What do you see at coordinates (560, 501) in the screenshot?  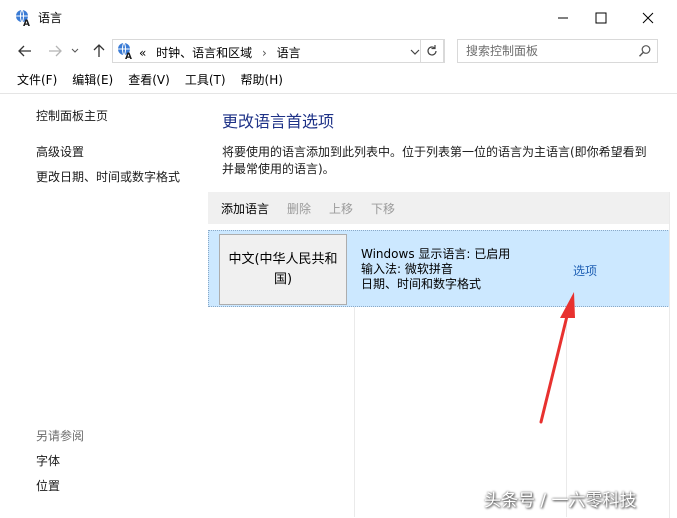 I see `watermark: 头条号 / 一六零科技` at bounding box center [560, 501].